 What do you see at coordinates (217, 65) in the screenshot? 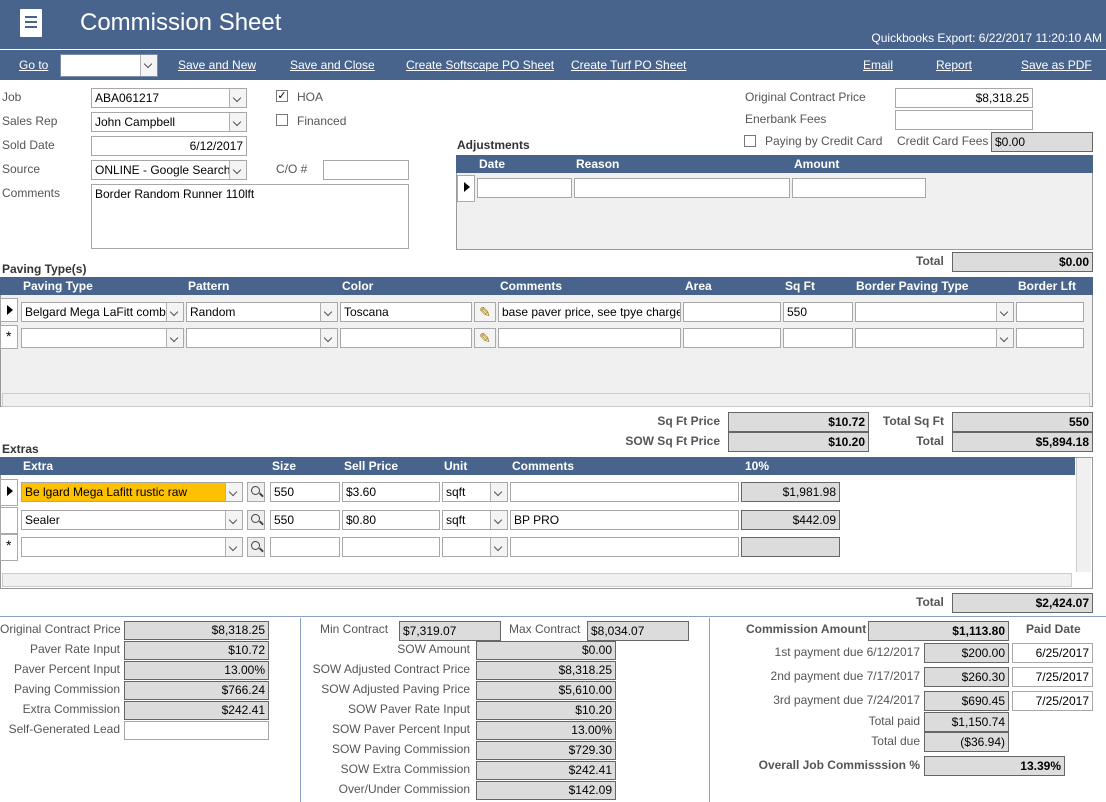
I see `save-and-new-button: Save and New` at bounding box center [217, 65].